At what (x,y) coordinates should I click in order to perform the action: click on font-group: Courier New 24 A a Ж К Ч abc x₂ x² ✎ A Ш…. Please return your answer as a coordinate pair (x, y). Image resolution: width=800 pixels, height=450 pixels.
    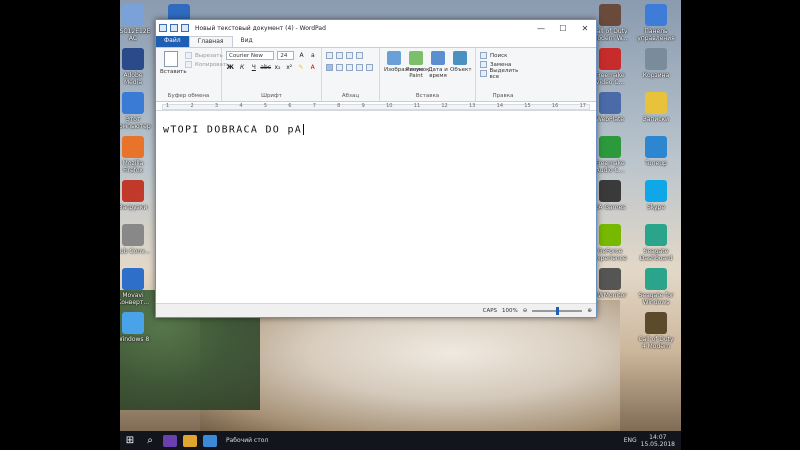
    Looking at the image, I should click on (272, 74).